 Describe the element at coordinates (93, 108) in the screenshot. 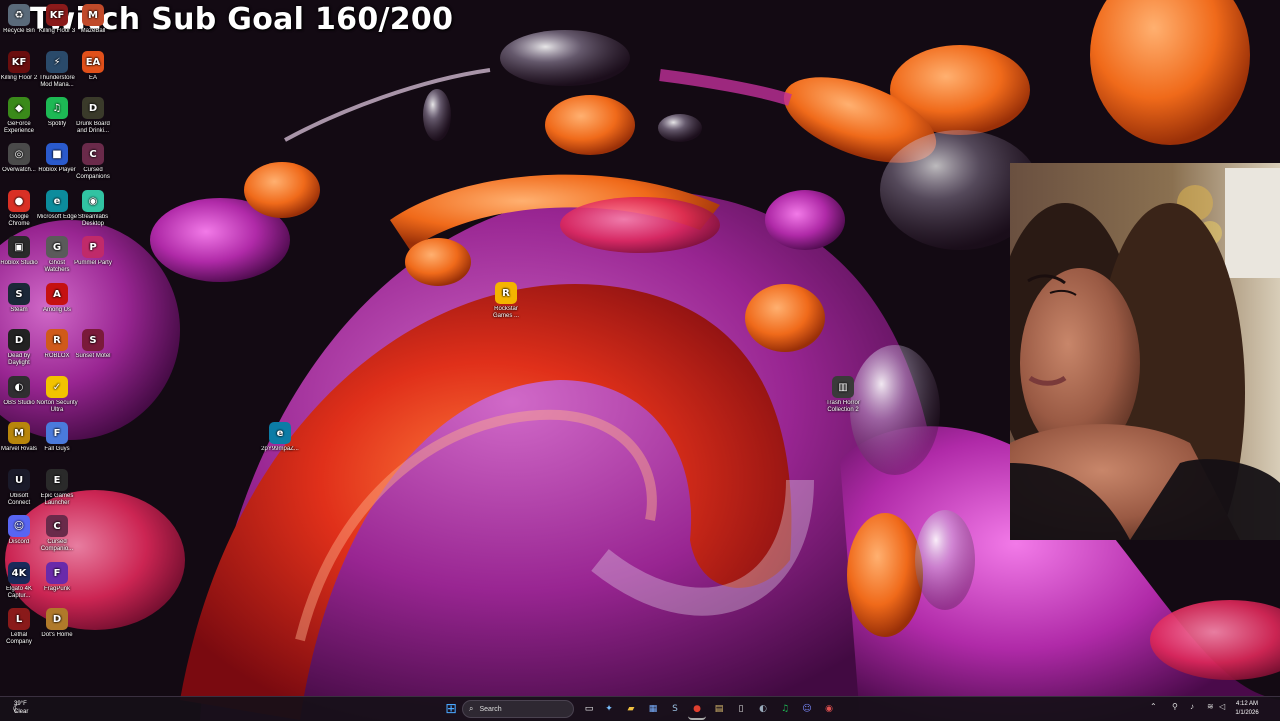

I see `drunk-board-icon: D` at that location.